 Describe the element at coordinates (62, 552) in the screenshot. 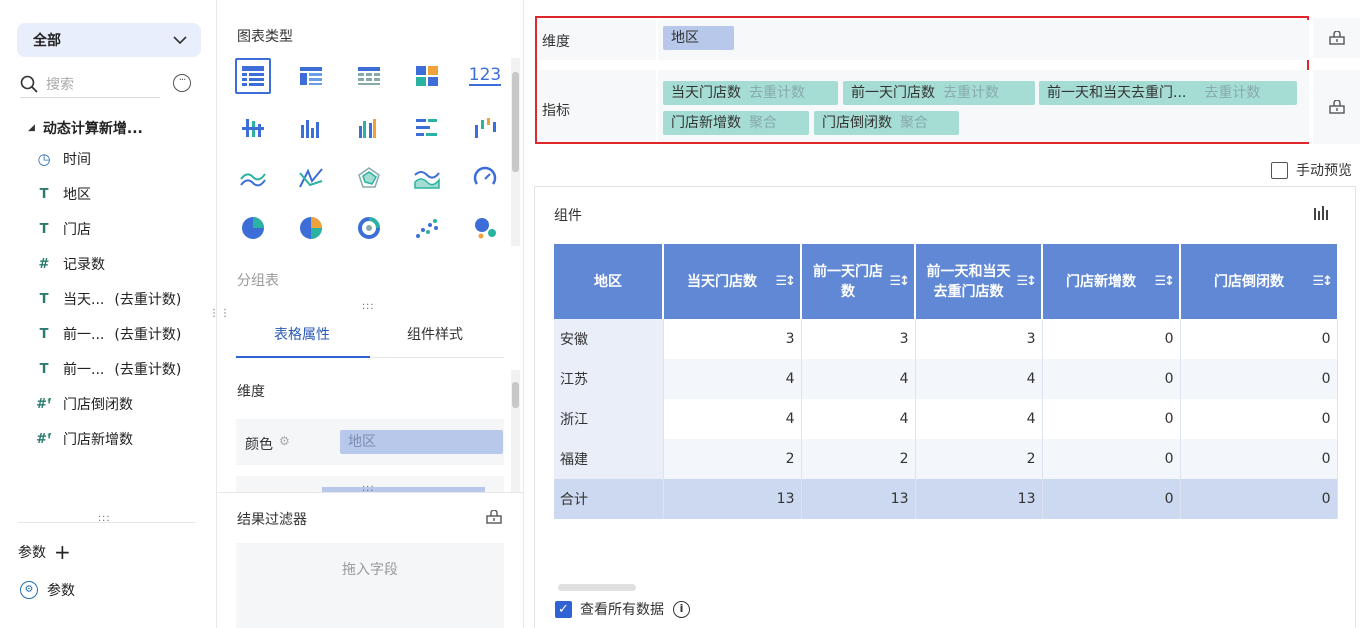

I see `add-param-icon: +` at that location.